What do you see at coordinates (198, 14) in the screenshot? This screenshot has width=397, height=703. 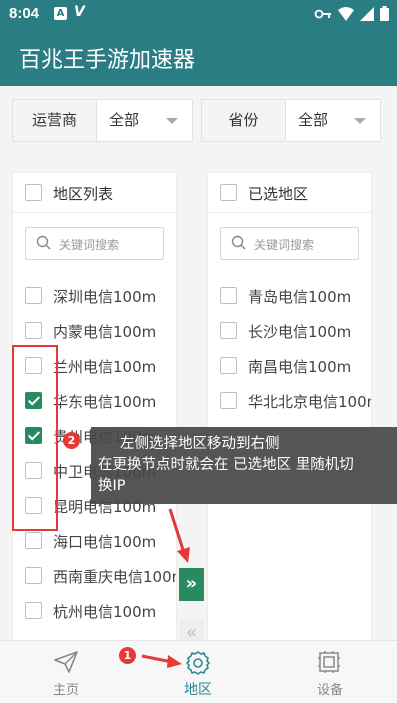 I see `status-bar: 8:04 A V` at bounding box center [198, 14].